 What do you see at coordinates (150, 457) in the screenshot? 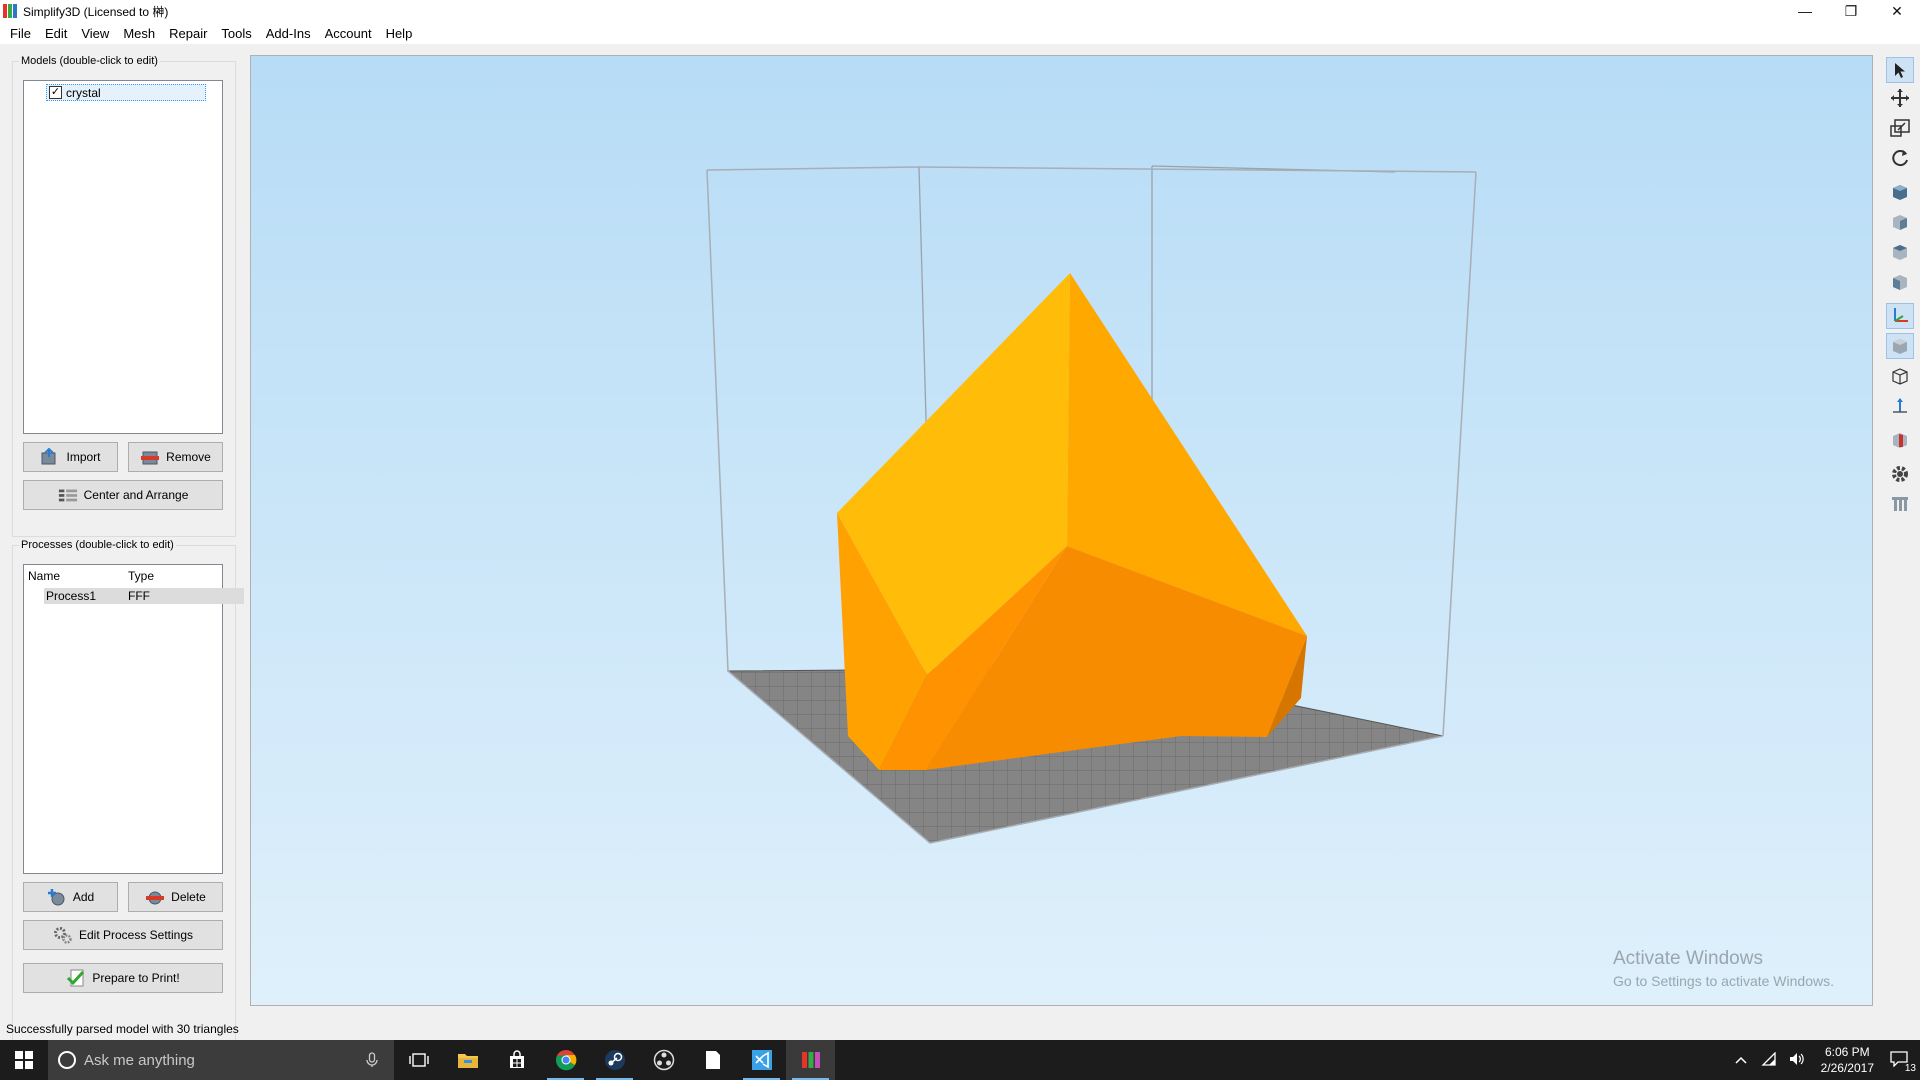
I see `remove-icon` at bounding box center [150, 457].